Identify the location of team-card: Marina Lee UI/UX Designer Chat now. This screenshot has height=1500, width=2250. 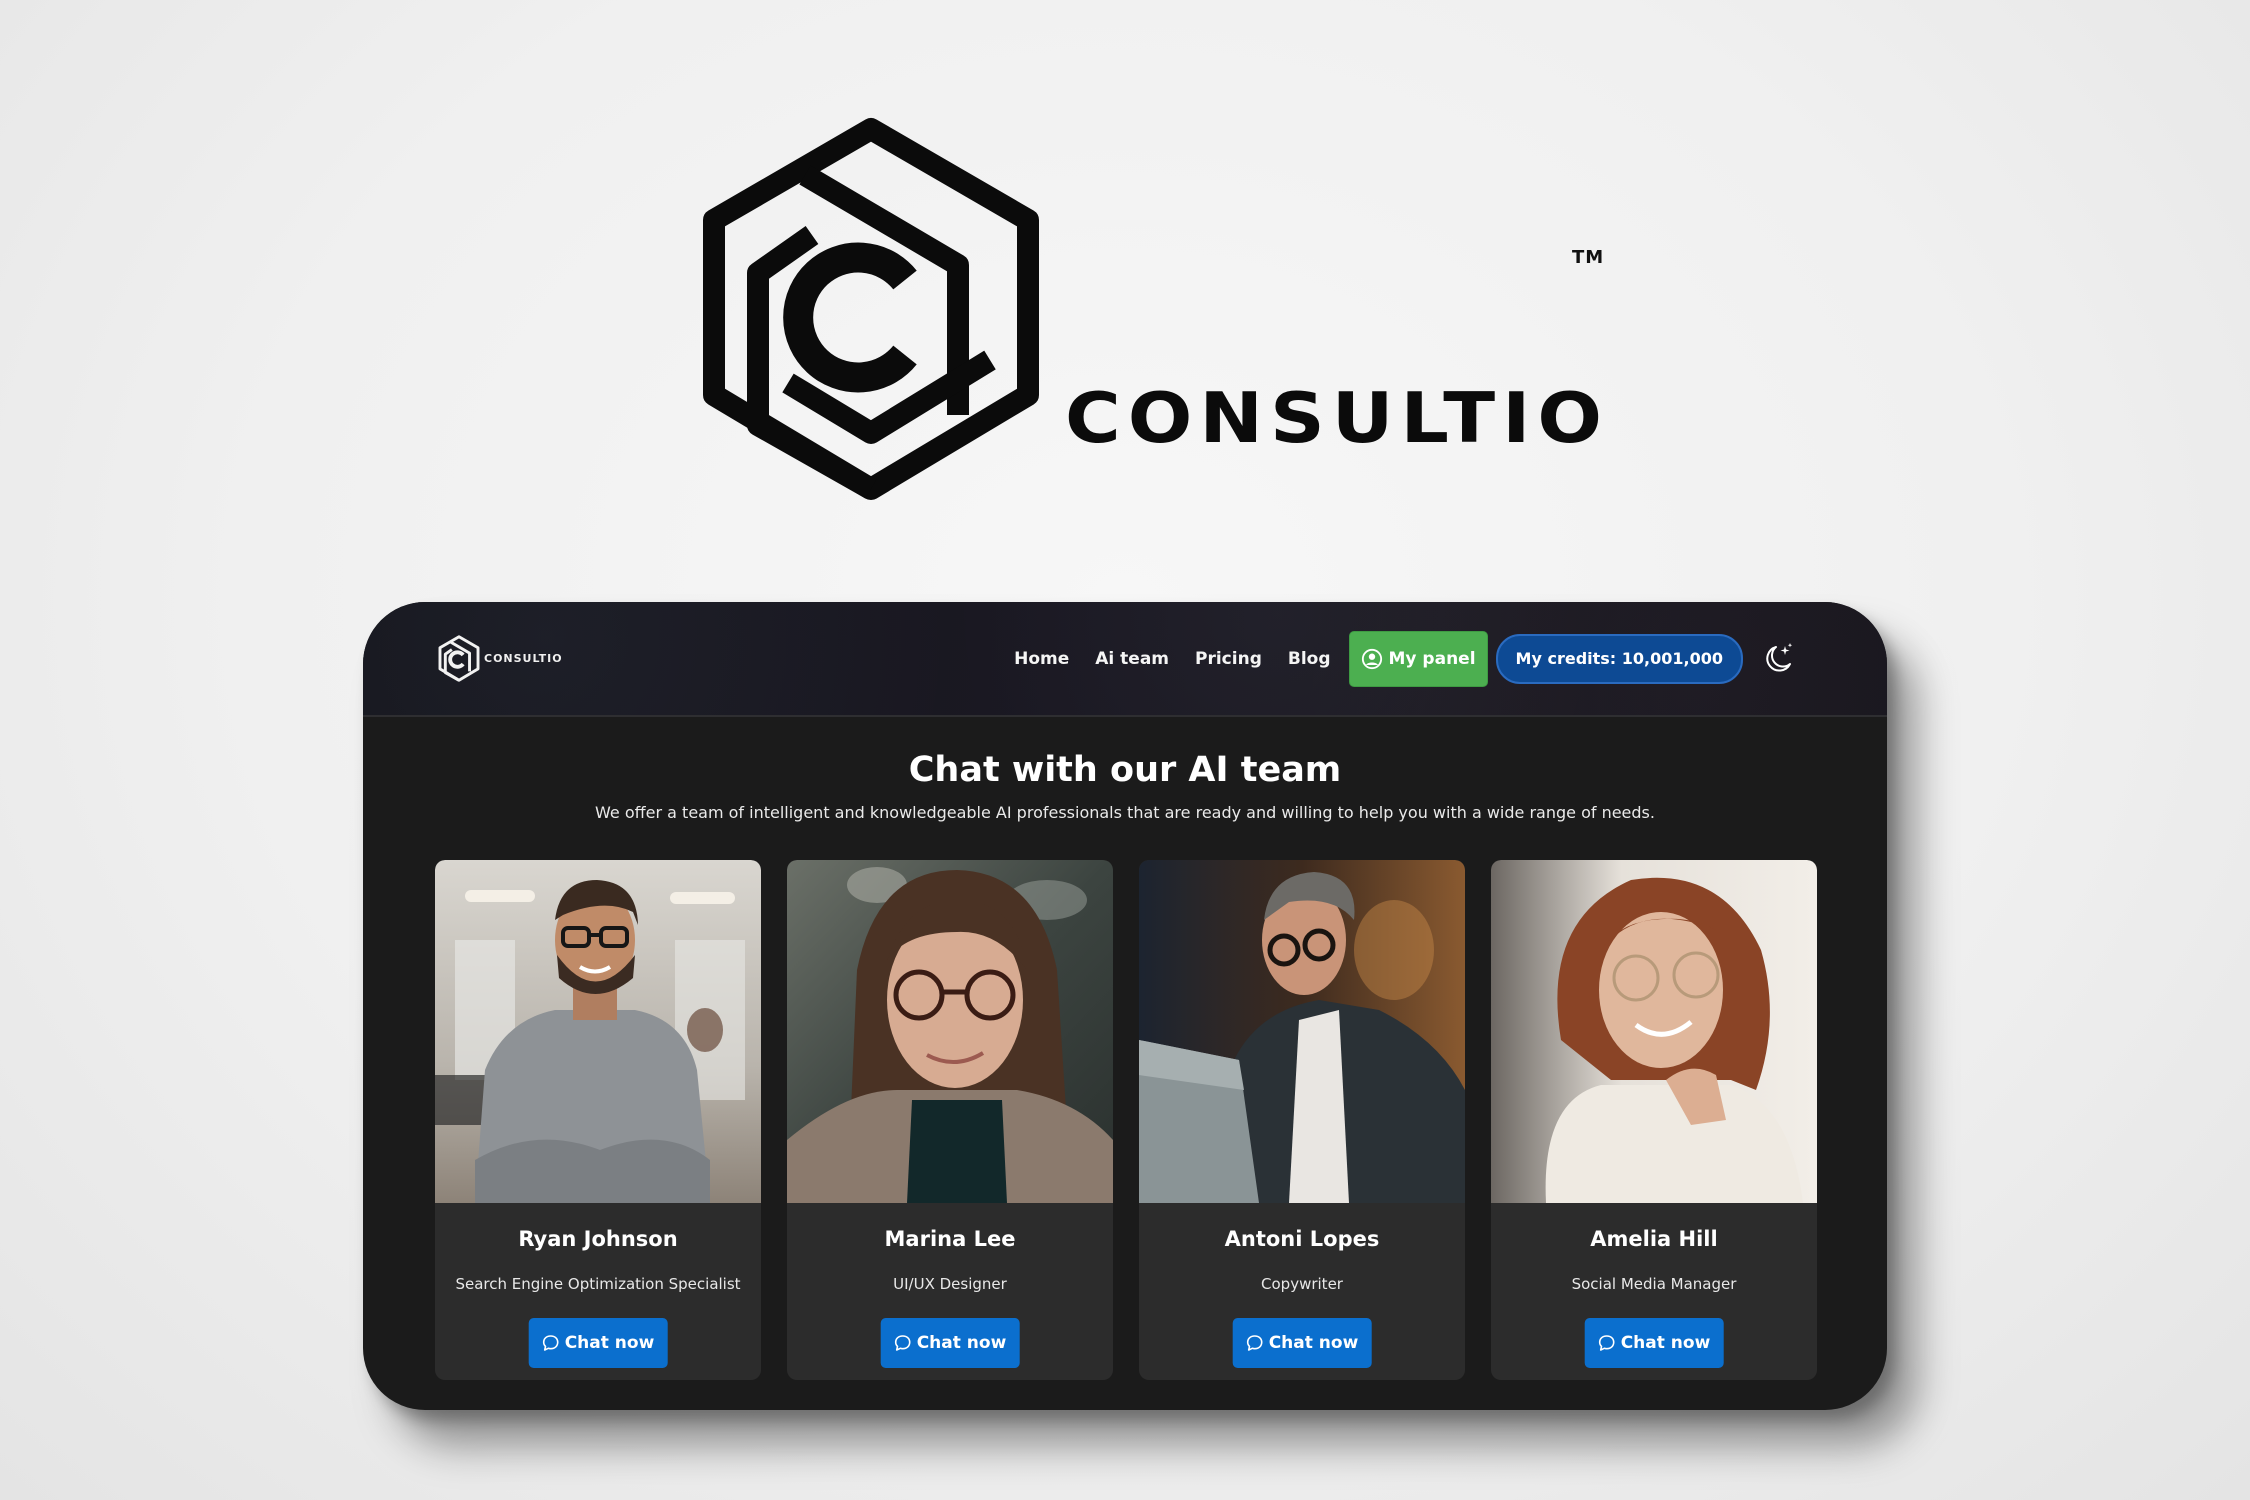
(950, 1120).